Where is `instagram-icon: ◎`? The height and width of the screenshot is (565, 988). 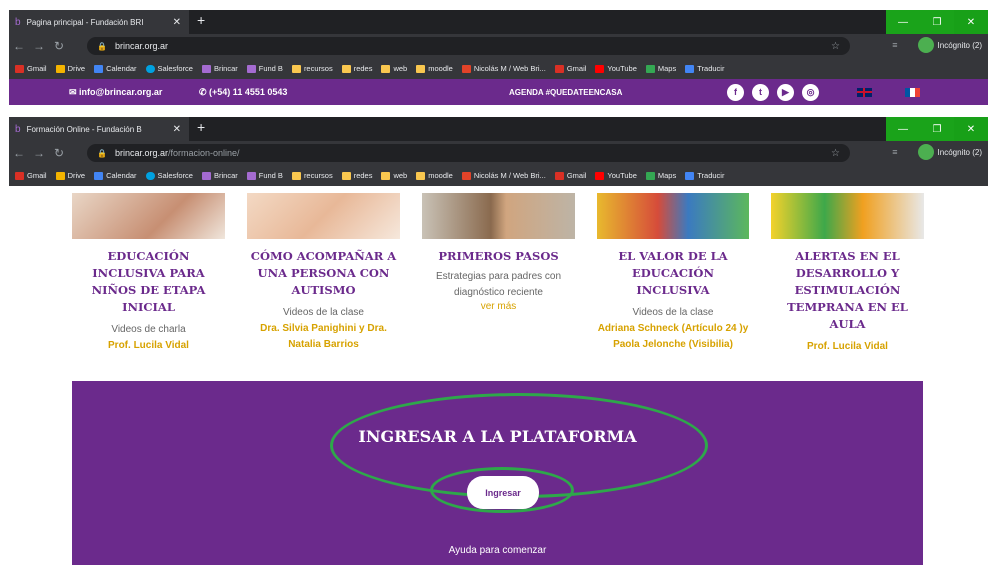
instagram-icon: ◎ is located at coordinates (810, 92).